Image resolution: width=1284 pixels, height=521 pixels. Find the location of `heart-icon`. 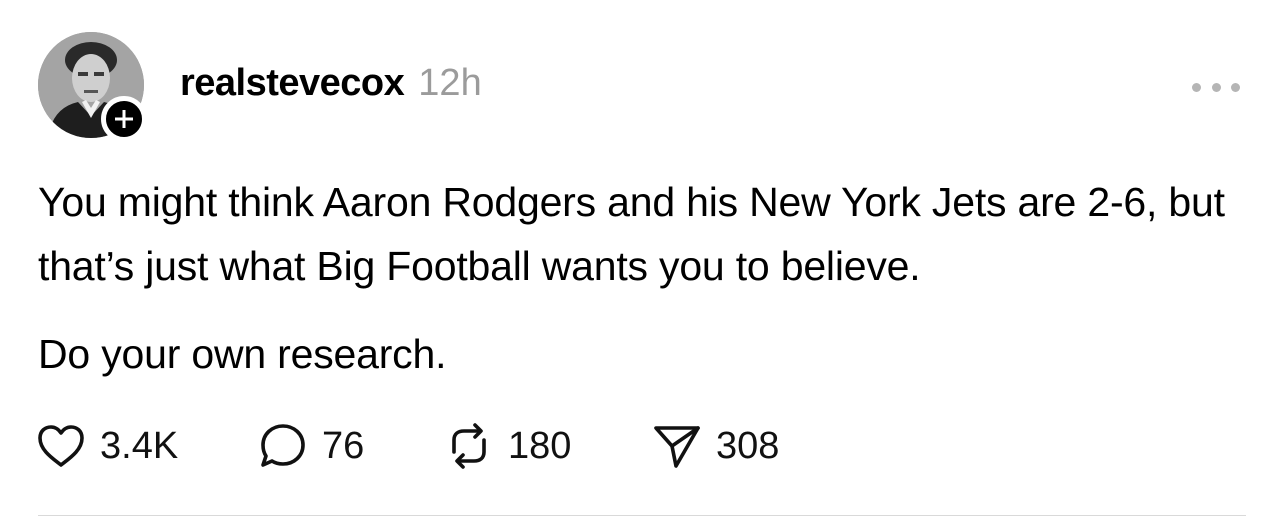

heart-icon is located at coordinates (61, 446).